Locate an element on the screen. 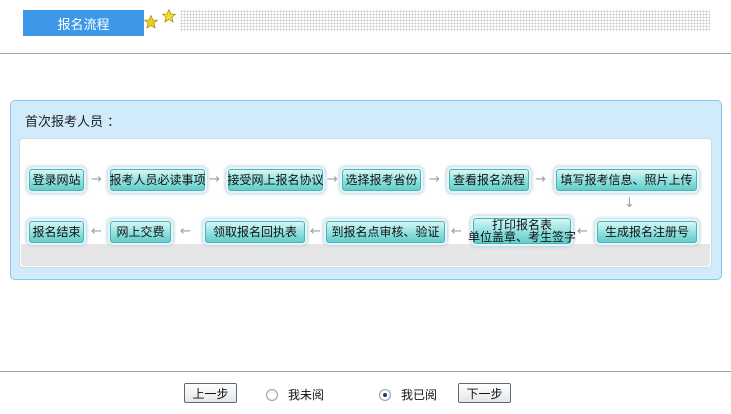 The height and width of the screenshot is (414, 731). header-dotted-strip is located at coordinates (445, 20).